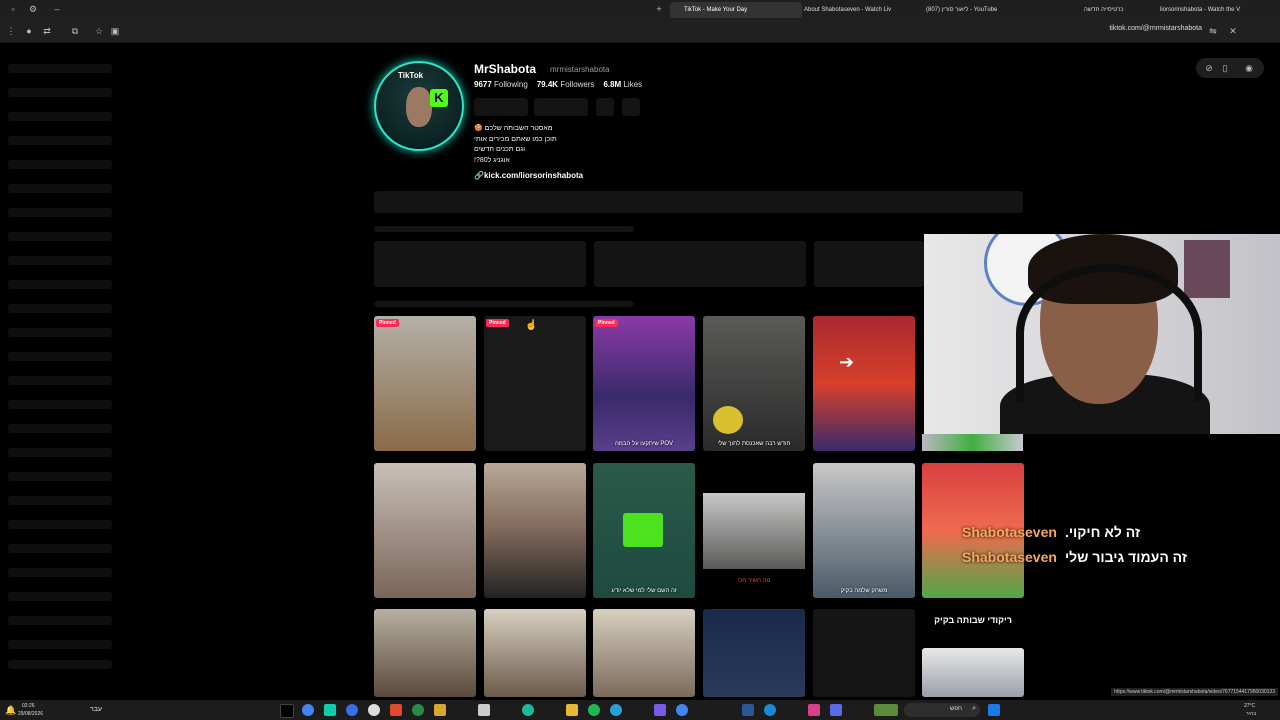 Image resolution: width=1280 pixels, height=720 pixels. I want to click on video-thumbnail: זה השם שלי למי שלא יודע, so click(644, 530).